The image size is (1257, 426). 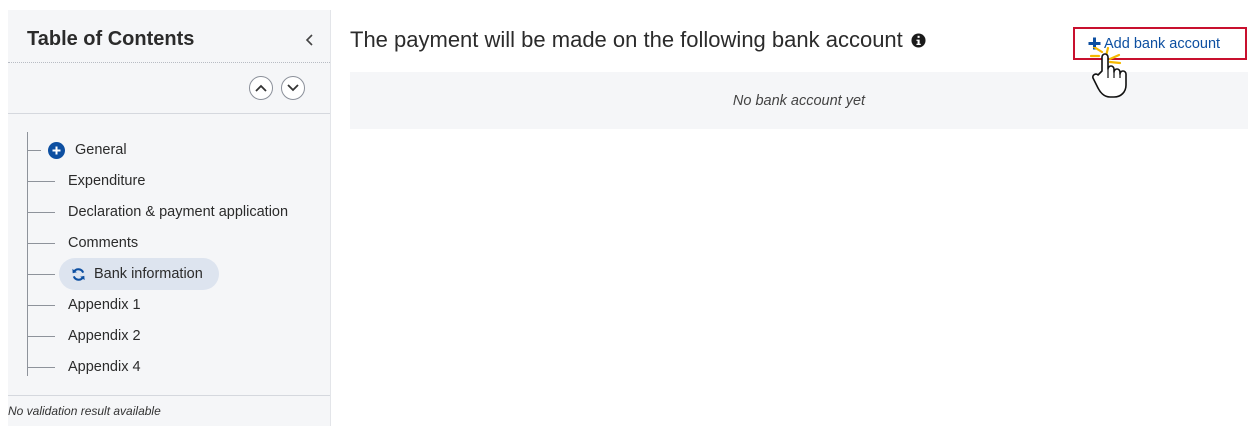 I want to click on info-icon, so click(x=918, y=40).